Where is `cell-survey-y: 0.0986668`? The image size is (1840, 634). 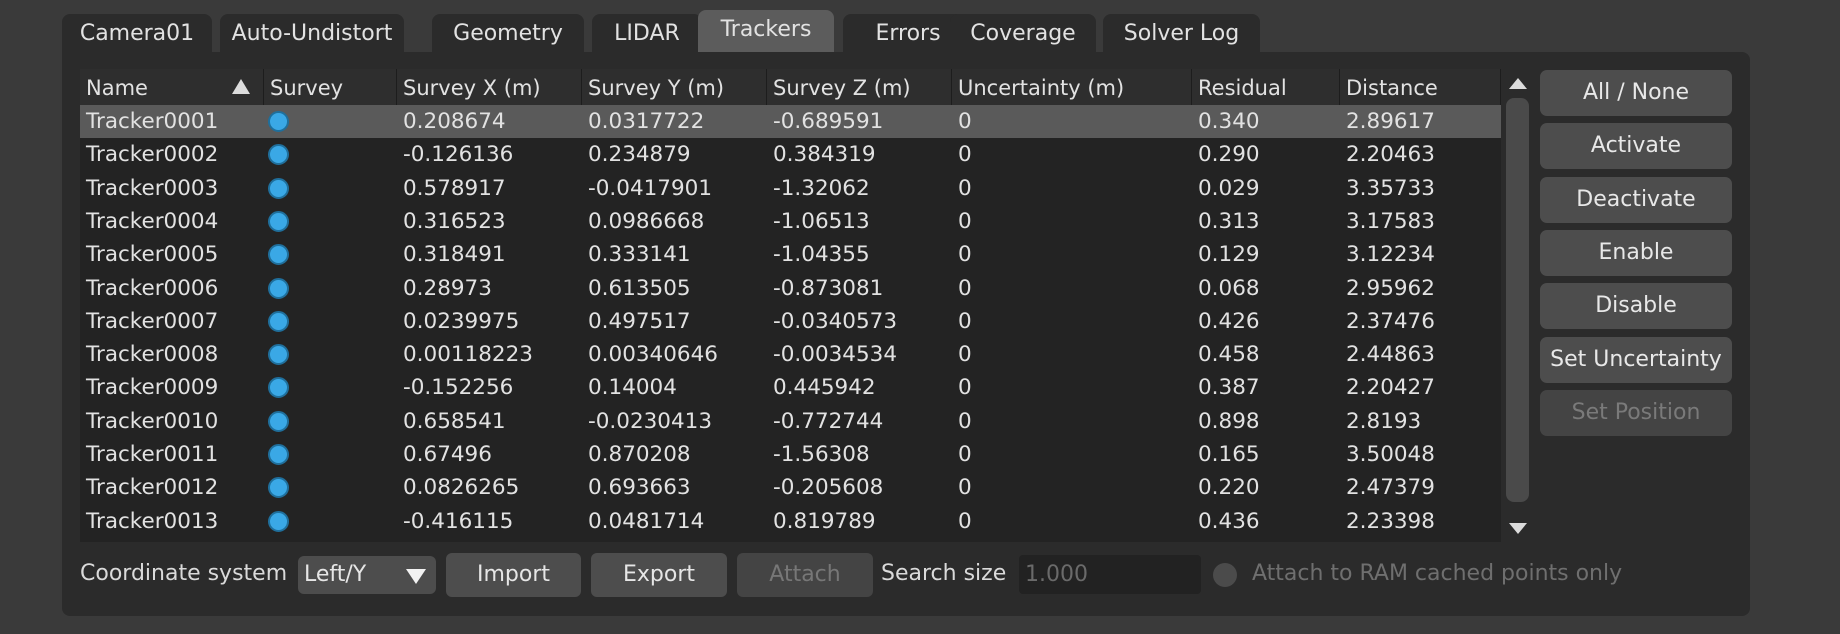 cell-survey-y: 0.0986668 is located at coordinates (646, 221).